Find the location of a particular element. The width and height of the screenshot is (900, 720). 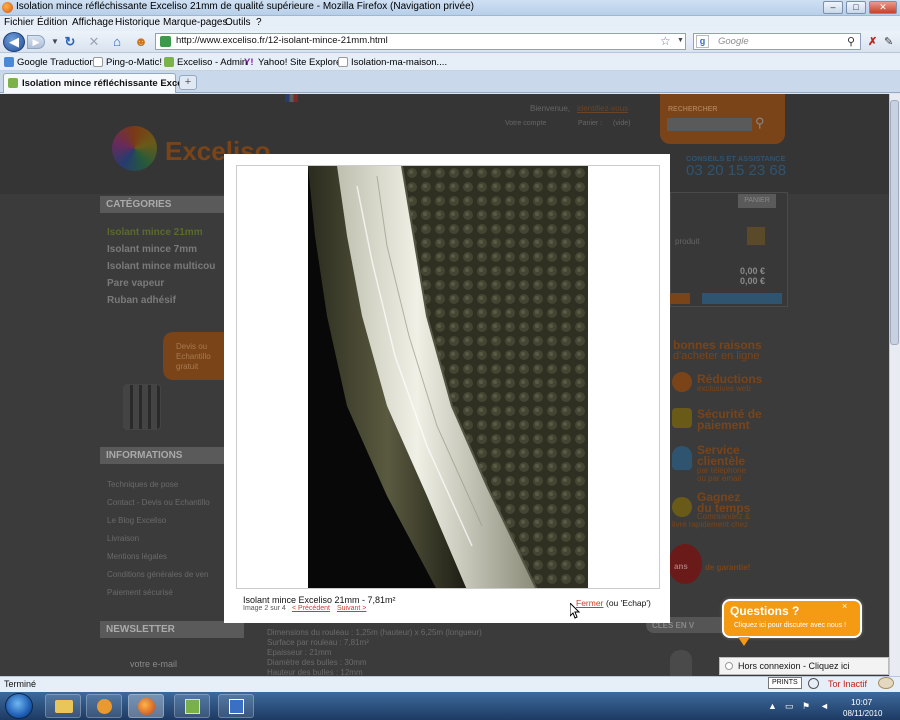

menu-affichage: Affichage is located at coordinates (93, 22).